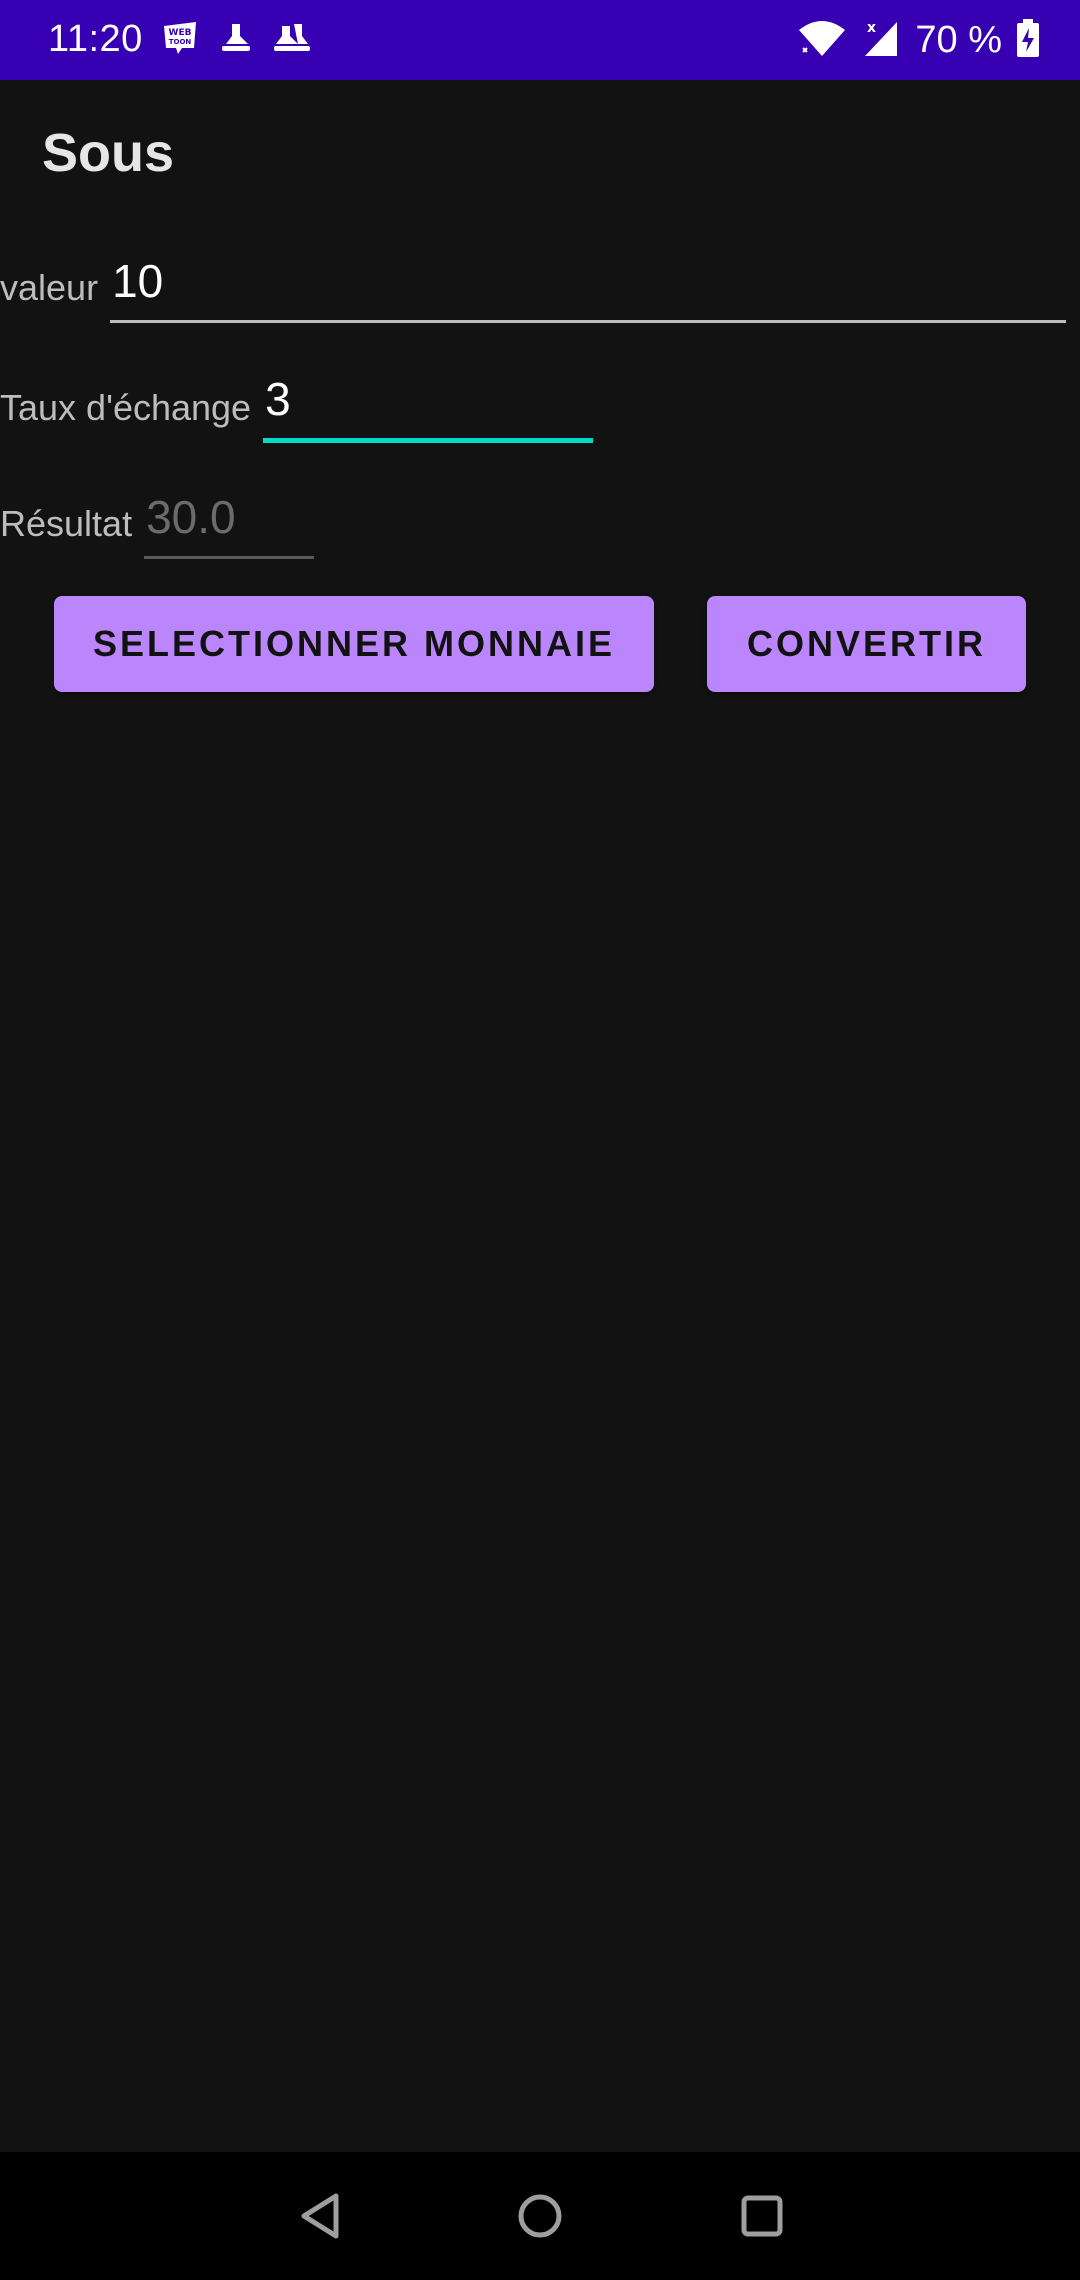  I want to click on status-right: x 70 %, so click(918, 40).